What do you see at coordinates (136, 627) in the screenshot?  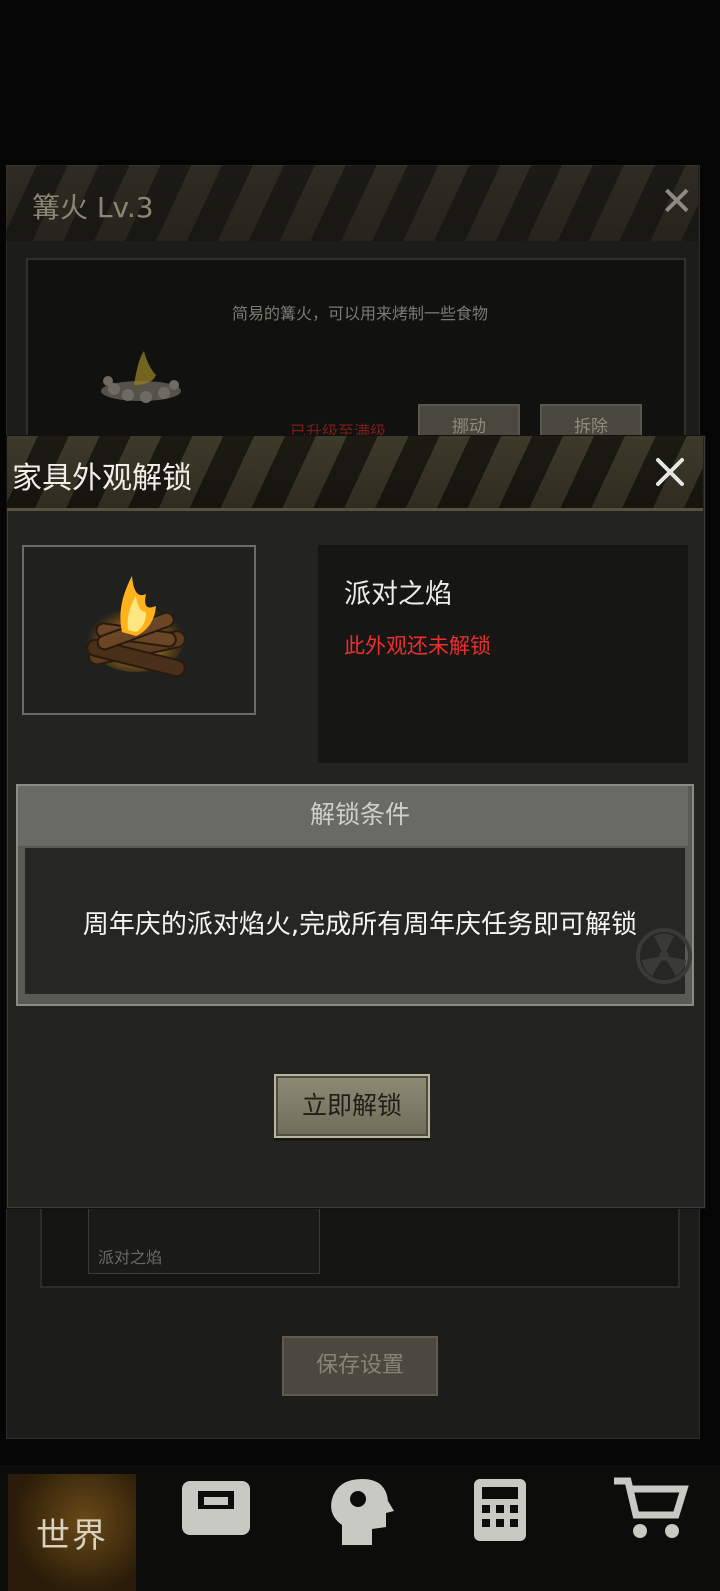 I see `party-flame-campfire-icon` at bounding box center [136, 627].